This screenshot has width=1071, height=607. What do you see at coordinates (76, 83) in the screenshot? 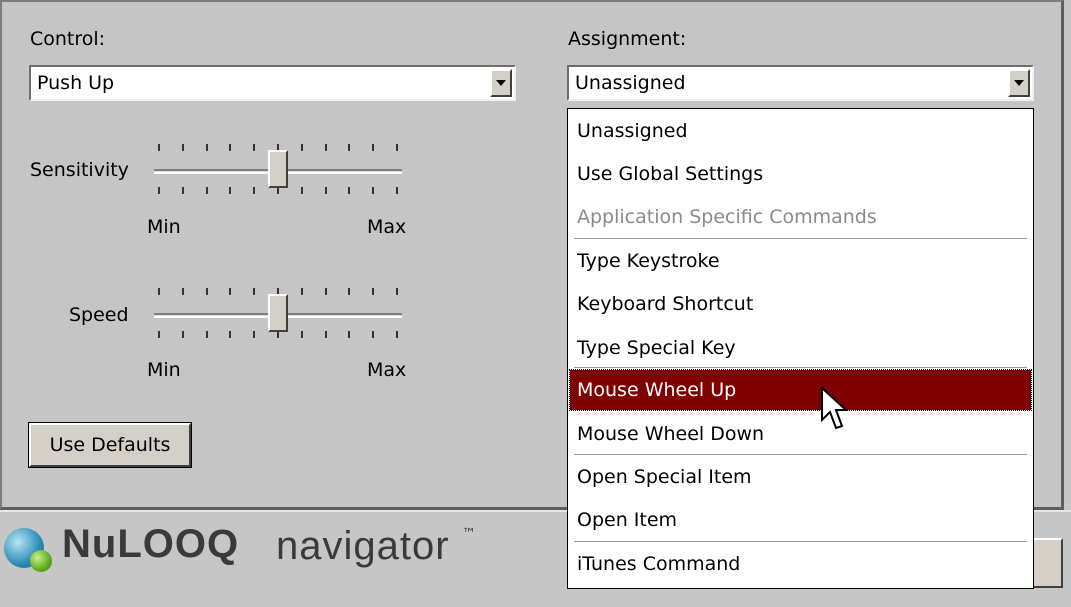
I see `control-select-value: Push Up` at bounding box center [76, 83].